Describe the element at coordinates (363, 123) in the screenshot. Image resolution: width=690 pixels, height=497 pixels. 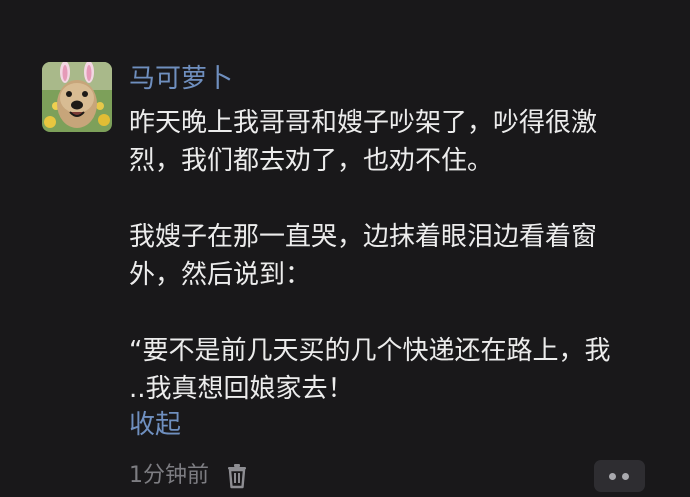
I see `content-line: 昨天晚上我哥哥和嫂子吵架了，吵得很激` at that location.